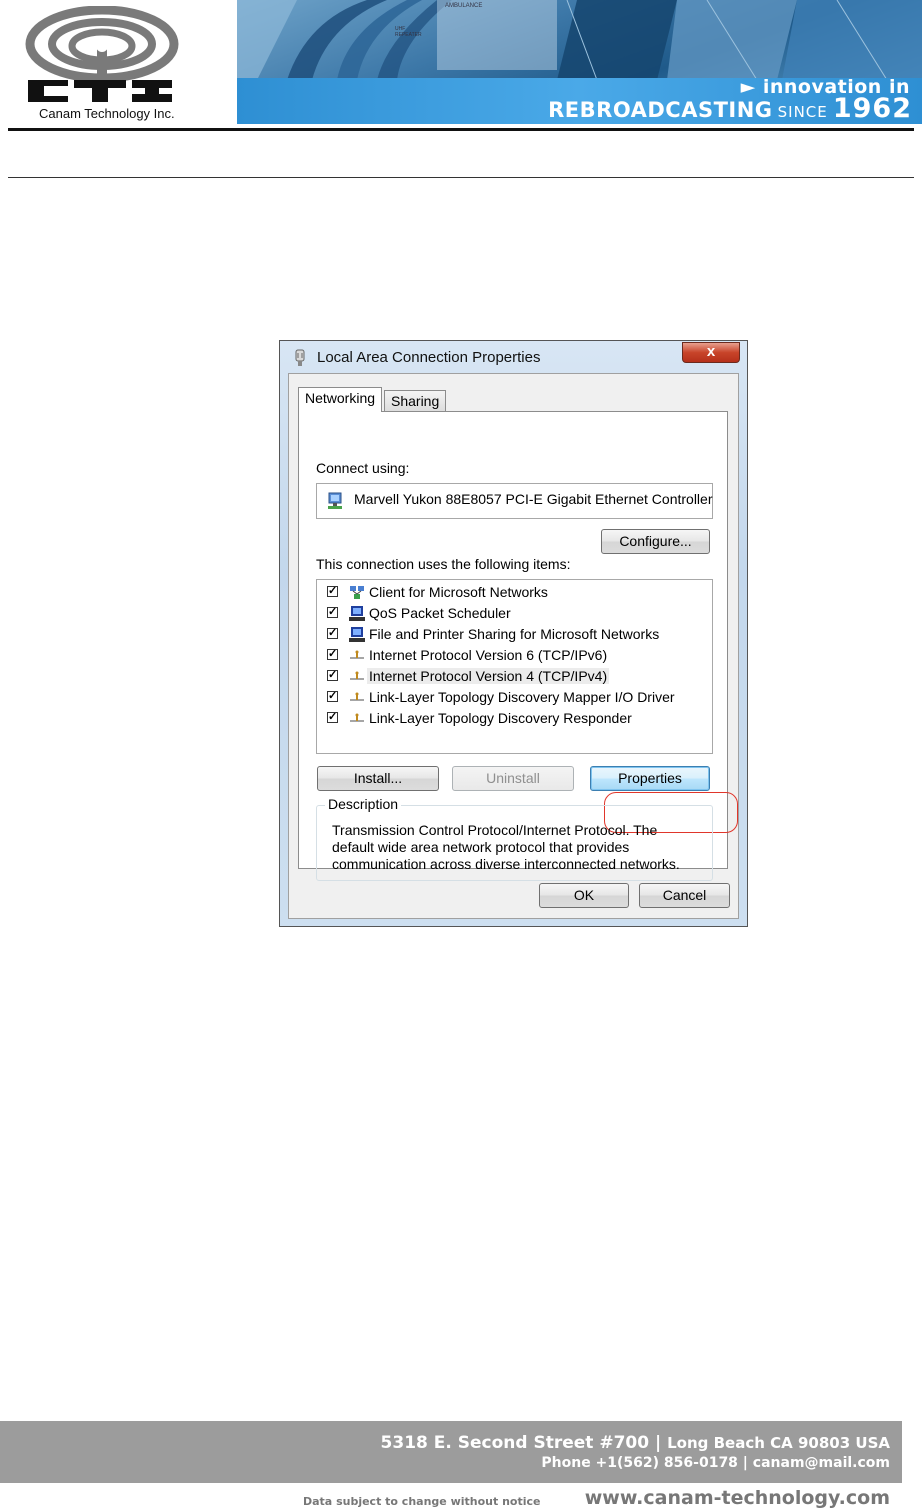  I want to click on cancel-button: Cancel, so click(684, 895).